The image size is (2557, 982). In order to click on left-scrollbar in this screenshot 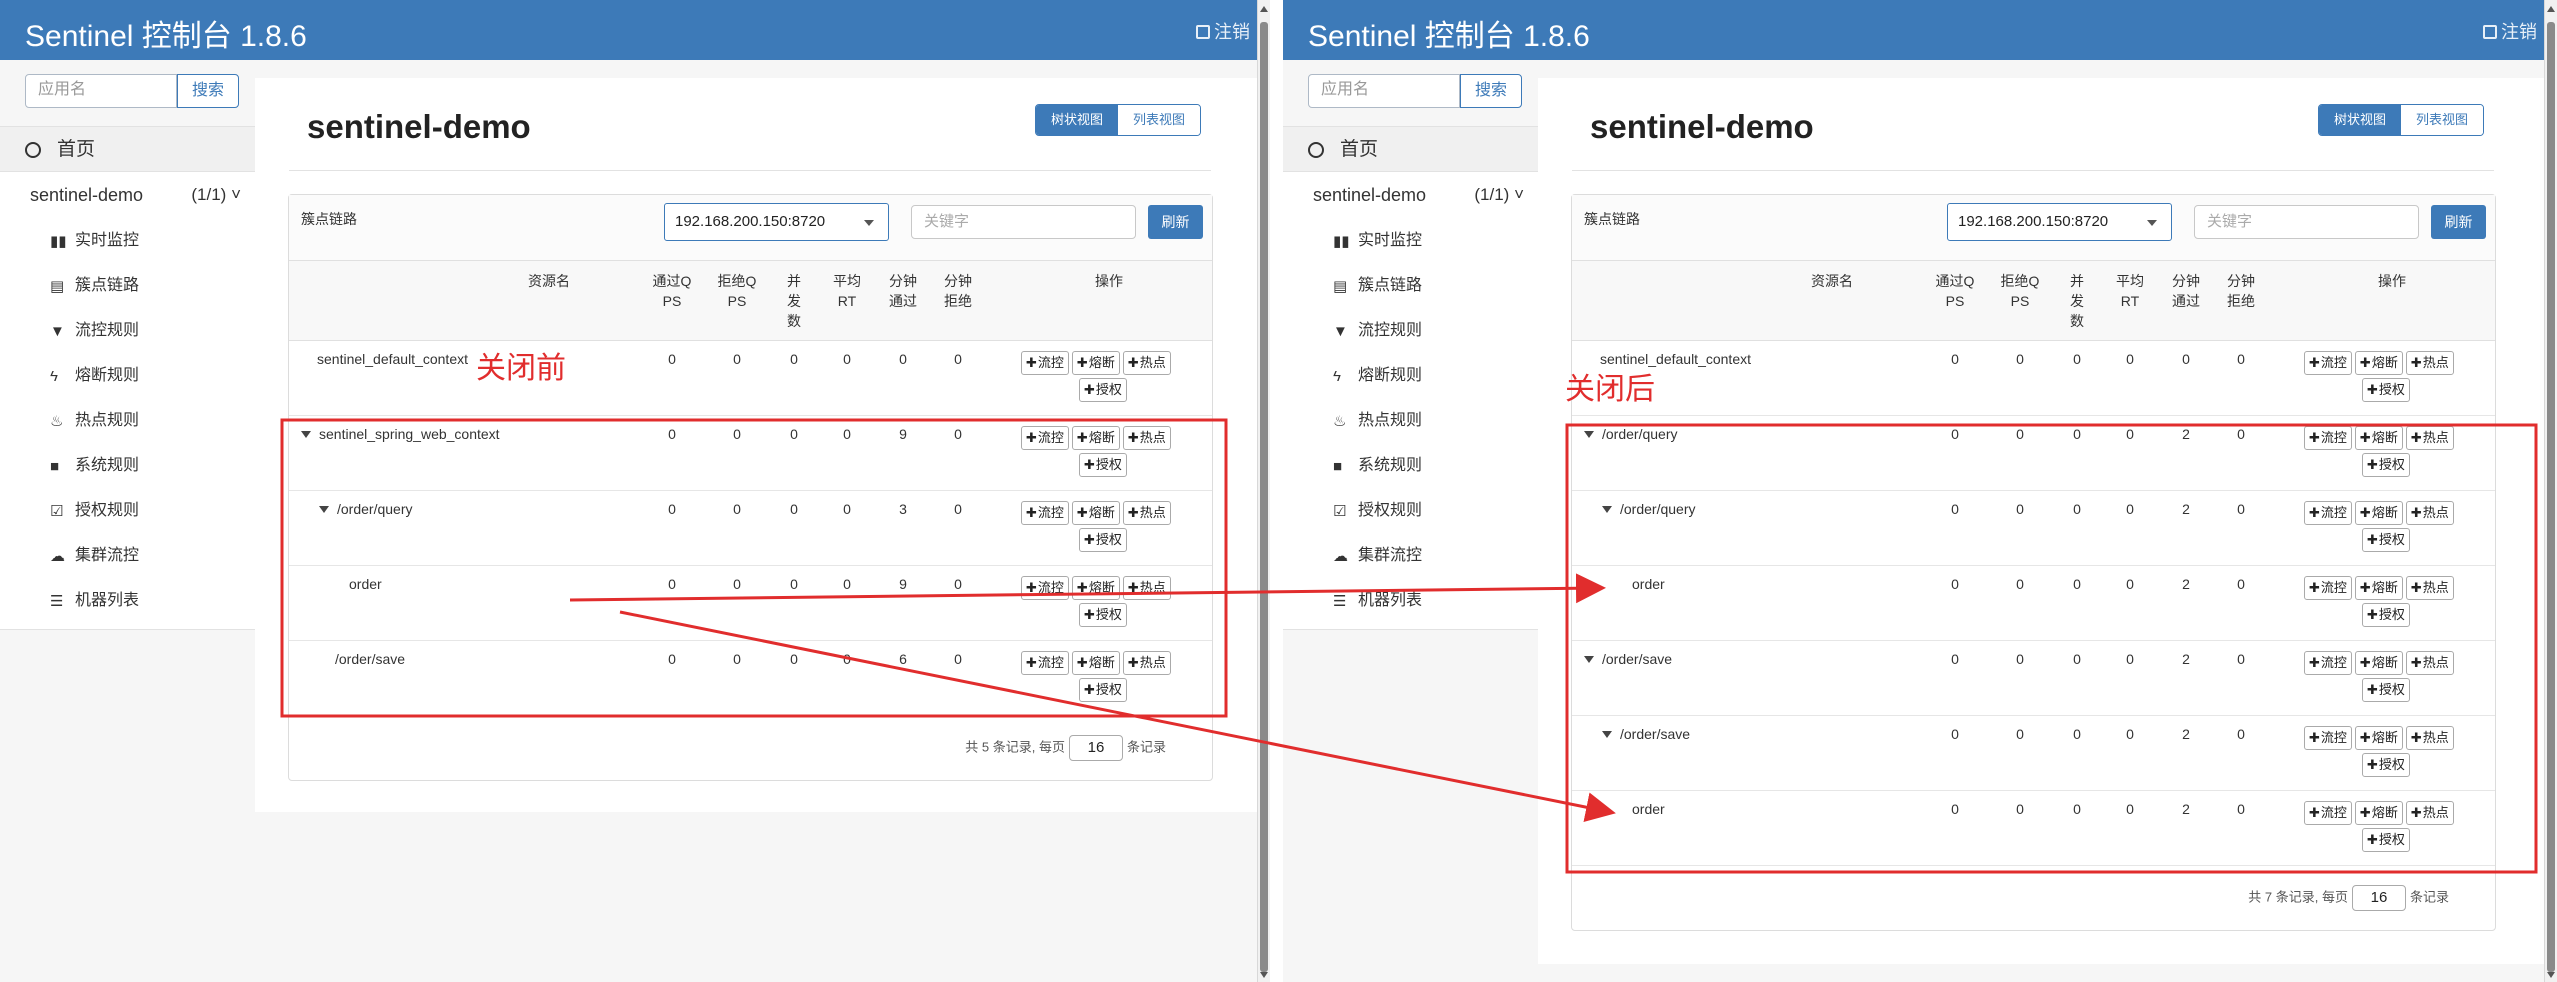, I will do `click(1263, 491)`.